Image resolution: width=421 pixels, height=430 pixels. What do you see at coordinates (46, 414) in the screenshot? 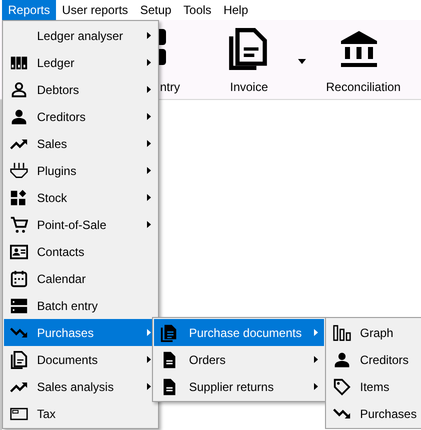
I see `menu-label: Tax` at bounding box center [46, 414].